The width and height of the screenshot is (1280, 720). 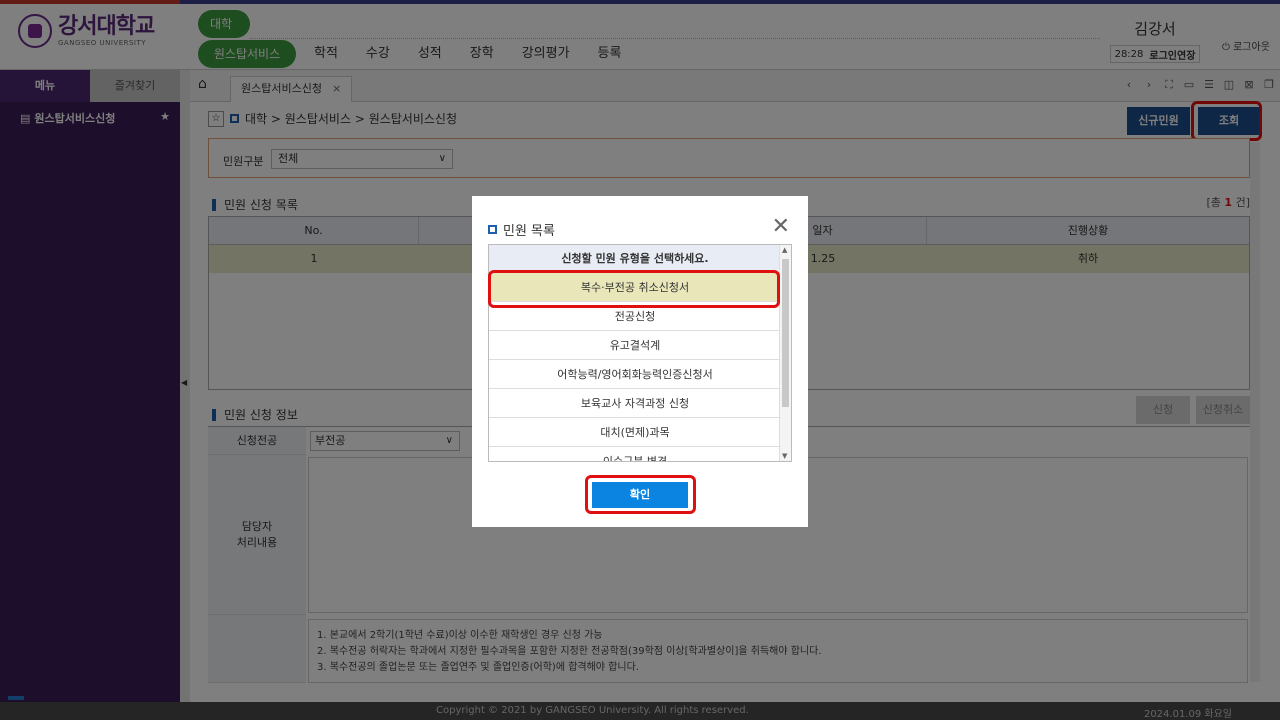 I want to click on list-item: 대치(면제)과목, so click(x=635, y=432).